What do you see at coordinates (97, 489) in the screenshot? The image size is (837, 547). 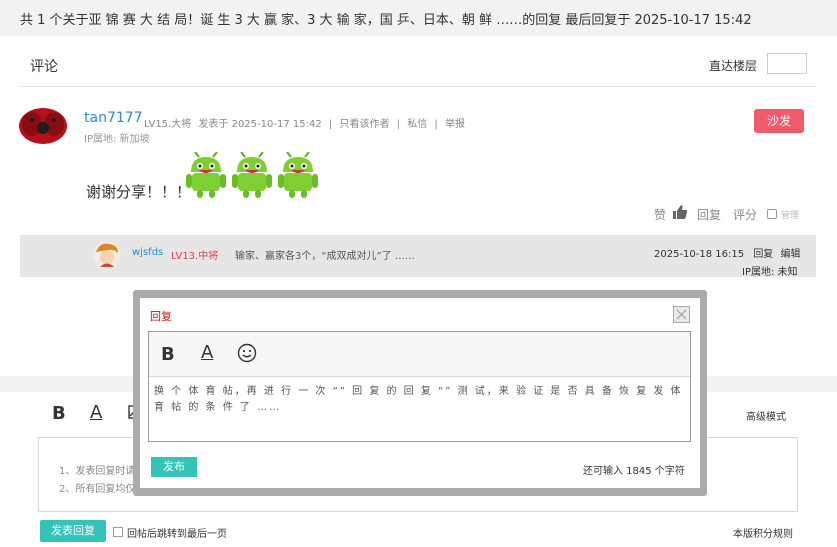 I see `editor-tip-2: 2、所有回复均仅` at bounding box center [97, 489].